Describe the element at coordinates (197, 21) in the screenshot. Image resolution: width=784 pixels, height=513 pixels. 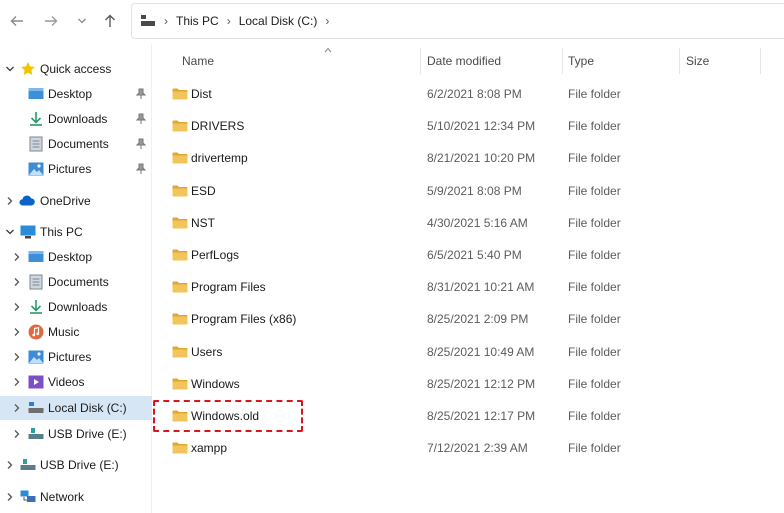
I see `breadcrumb-this-pc: This PC` at that location.